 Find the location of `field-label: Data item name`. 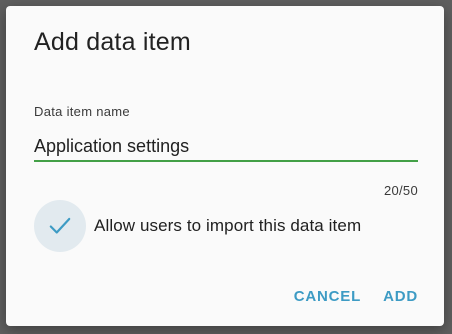

field-label: Data item name is located at coordinates (82, 111).